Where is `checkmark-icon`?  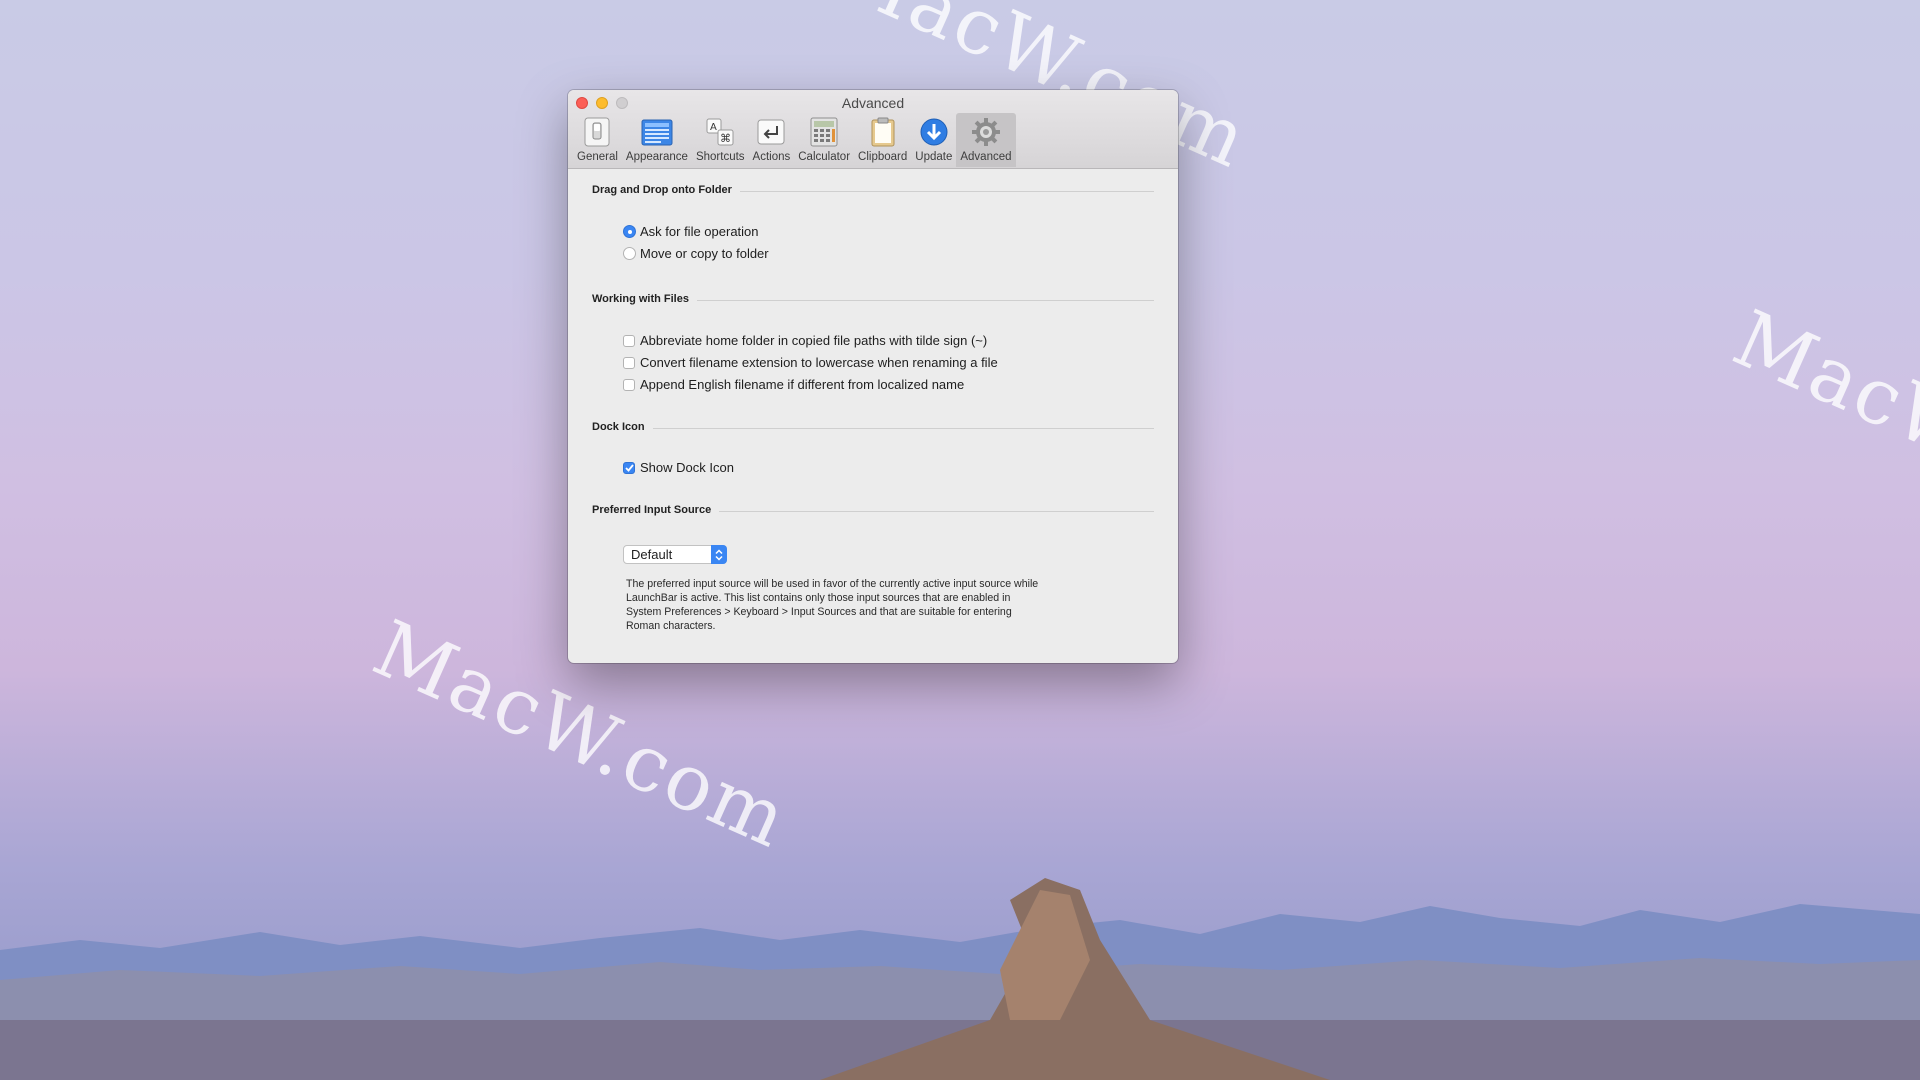 checkmark-icon is located at coordinates (629, 467).